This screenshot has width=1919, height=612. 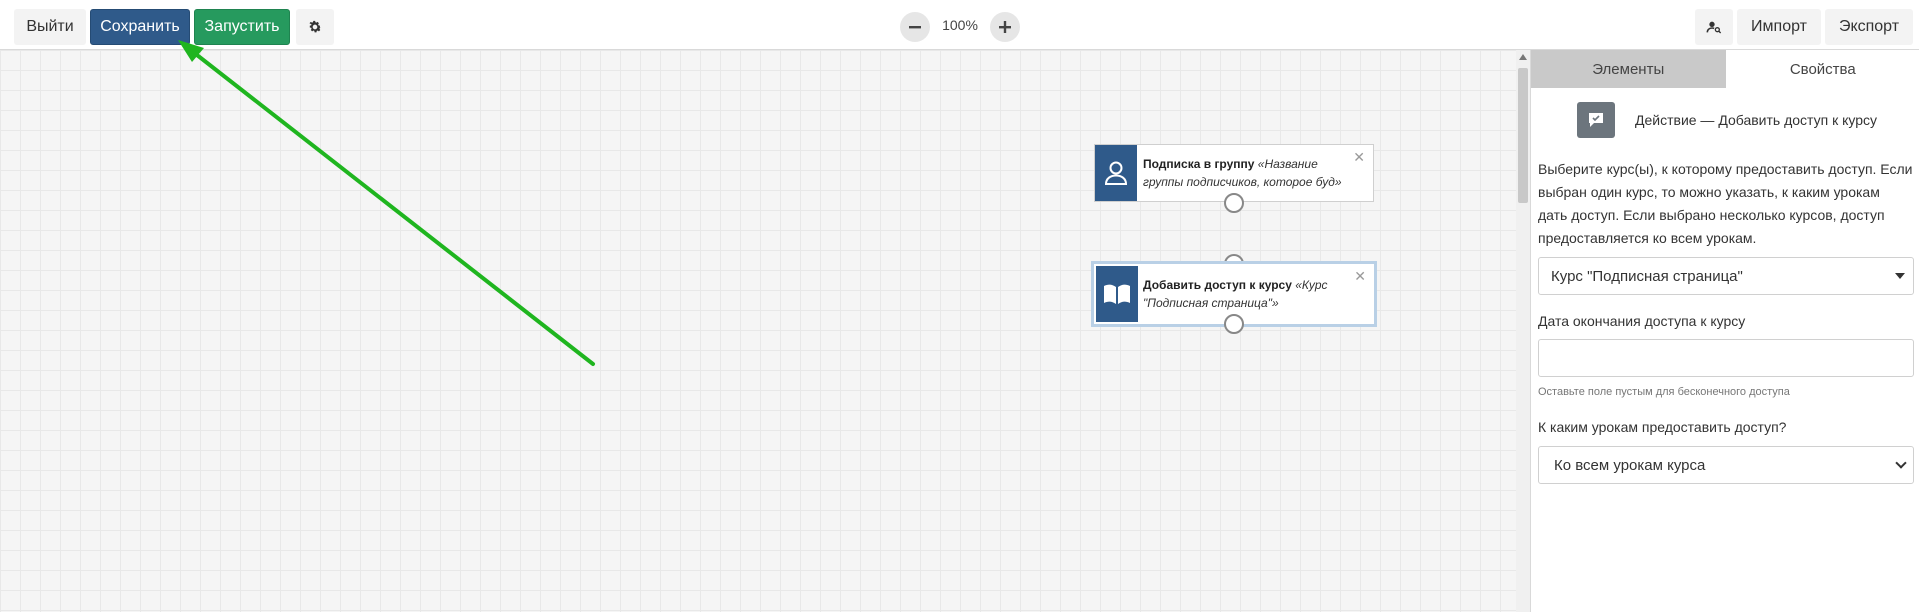 I want to click on settings-button, so click(x=315, y=27).